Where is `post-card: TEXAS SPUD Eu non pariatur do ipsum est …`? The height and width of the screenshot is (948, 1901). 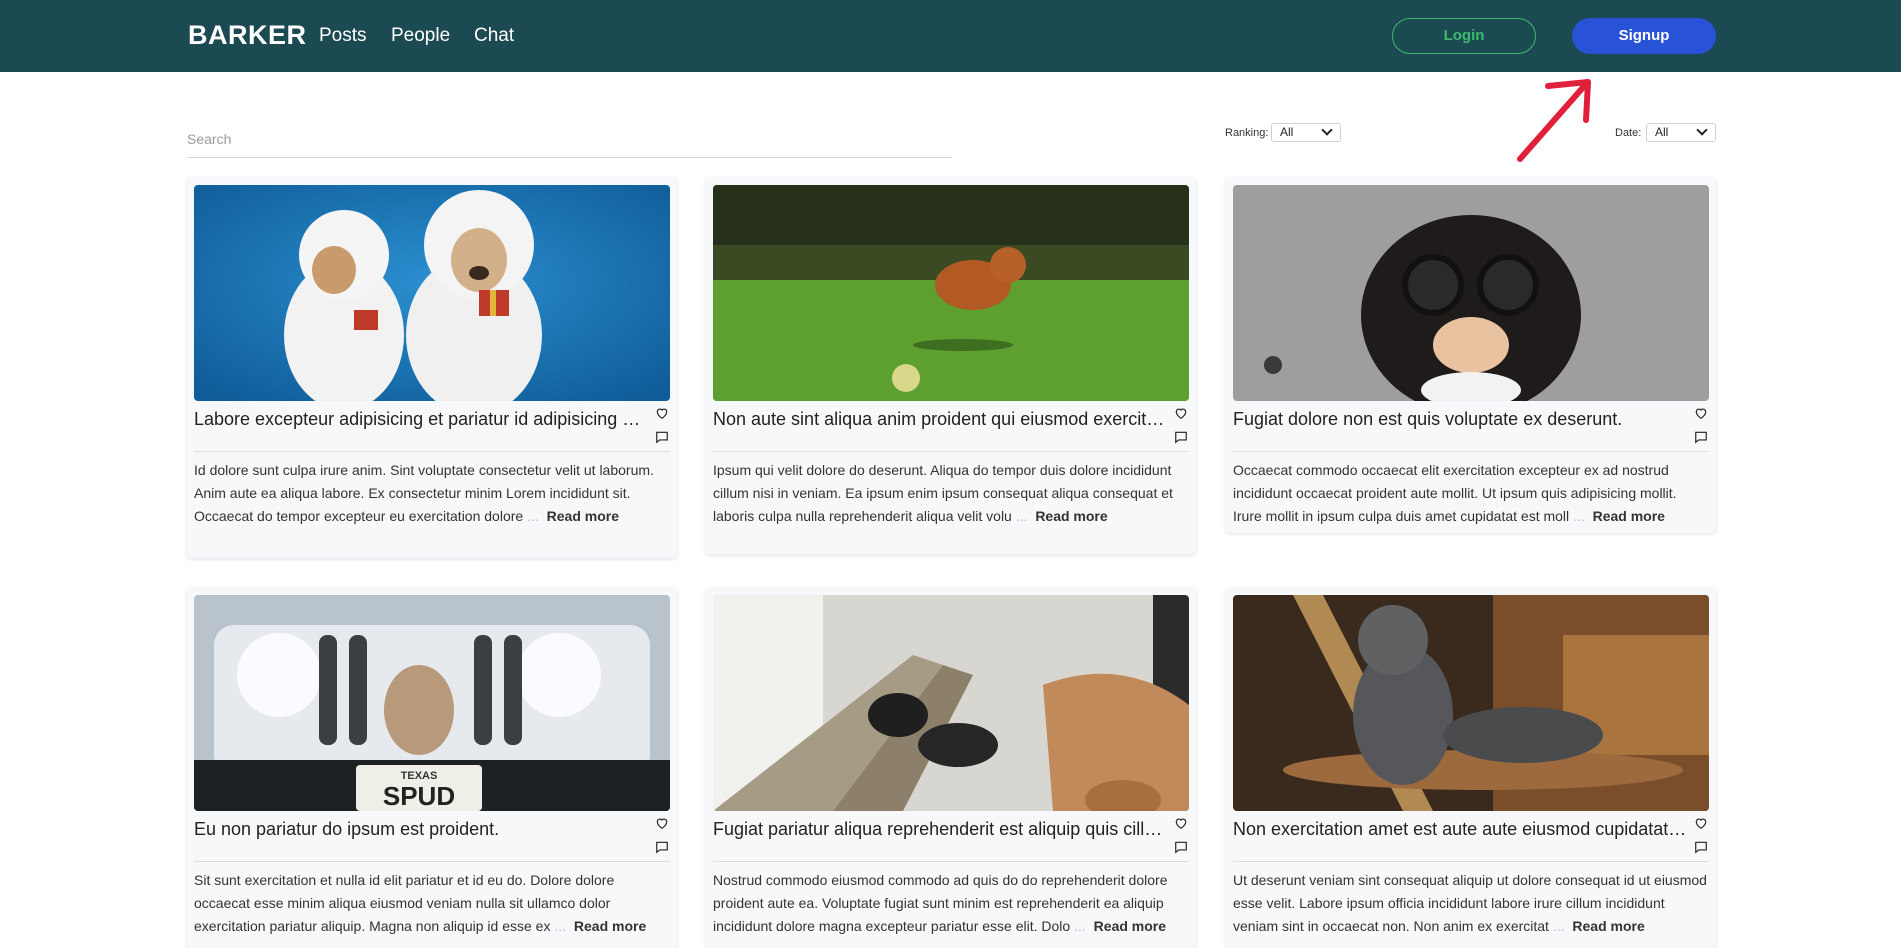
post-card: TEXAS SPUD Eu non pariatur do ipsum est … is located at coordinates (432, 768).